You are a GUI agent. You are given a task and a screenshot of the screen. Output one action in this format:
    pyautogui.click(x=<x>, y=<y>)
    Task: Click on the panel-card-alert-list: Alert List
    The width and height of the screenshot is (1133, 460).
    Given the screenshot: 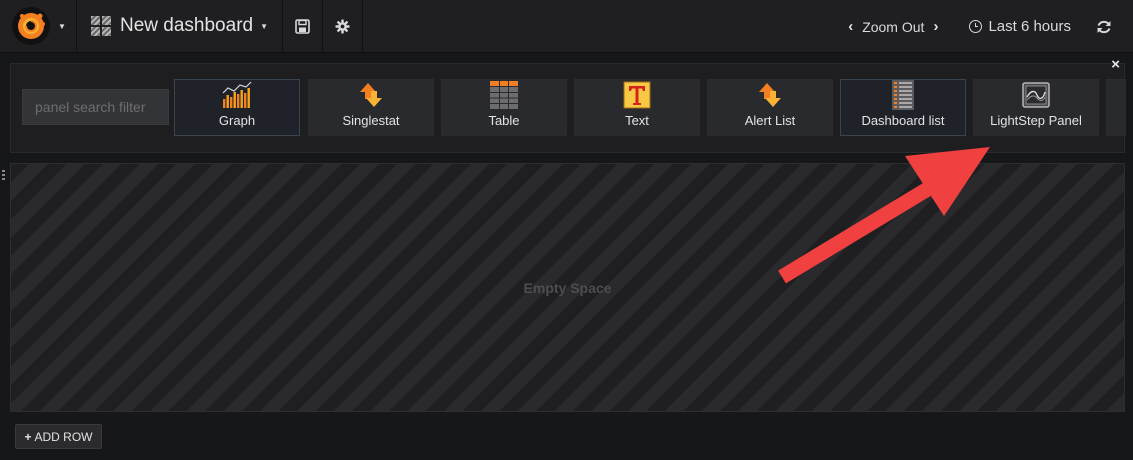 What is the action you would take?
    pyautogui.click(x=770, y=107)
    